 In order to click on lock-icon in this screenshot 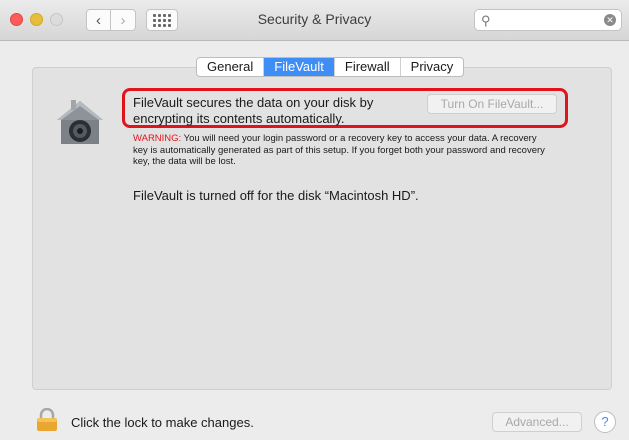, I will do `click(47, 420)`.